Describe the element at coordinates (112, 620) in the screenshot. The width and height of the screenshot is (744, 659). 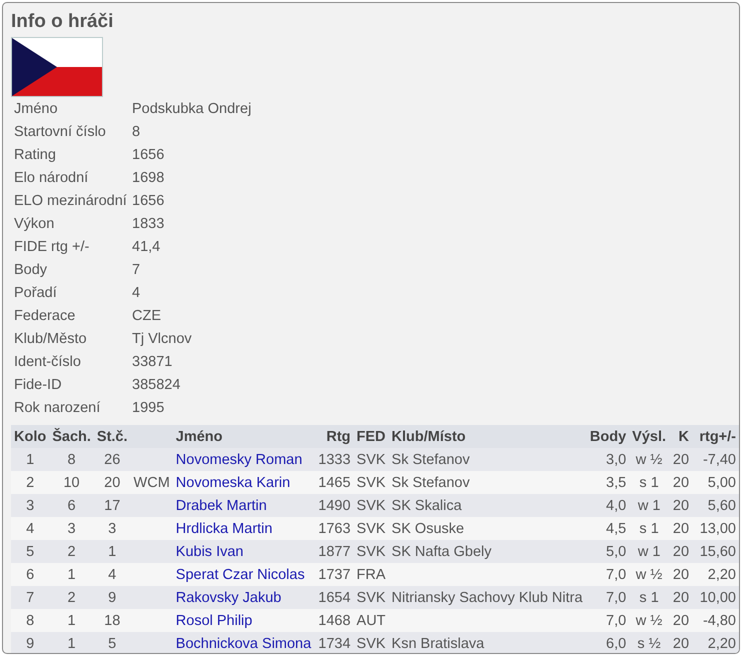
I see `table-cell: 18` at that location.